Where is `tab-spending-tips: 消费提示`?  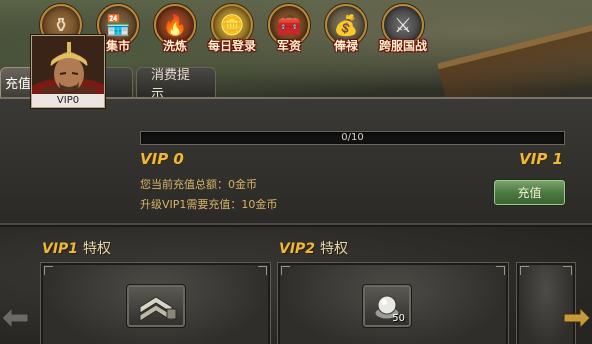
tab-spending-tips: 消费提示 is located at coordinates (176, 84).